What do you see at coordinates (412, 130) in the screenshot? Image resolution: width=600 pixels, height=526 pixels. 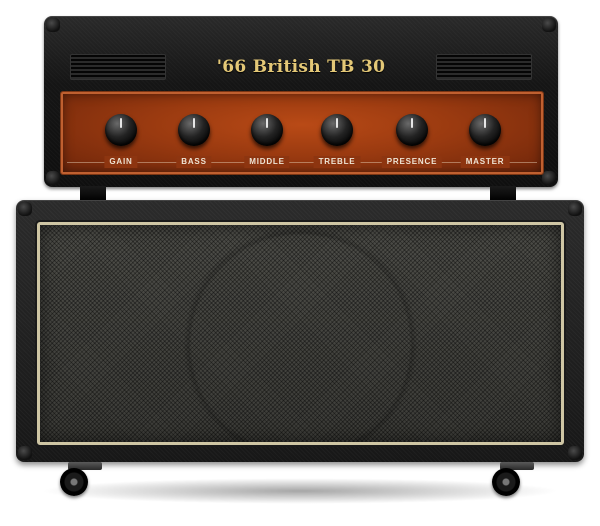 I see `presence-knob` at bounding box center [412, 130].